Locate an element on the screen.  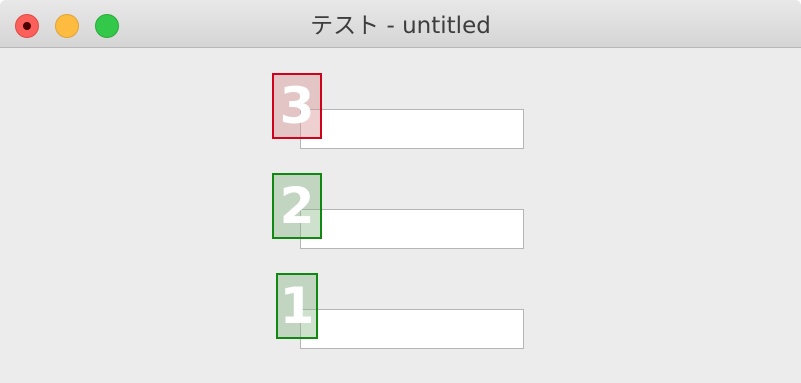
field-marker-label: 1 is located at coordinates (297, 306).